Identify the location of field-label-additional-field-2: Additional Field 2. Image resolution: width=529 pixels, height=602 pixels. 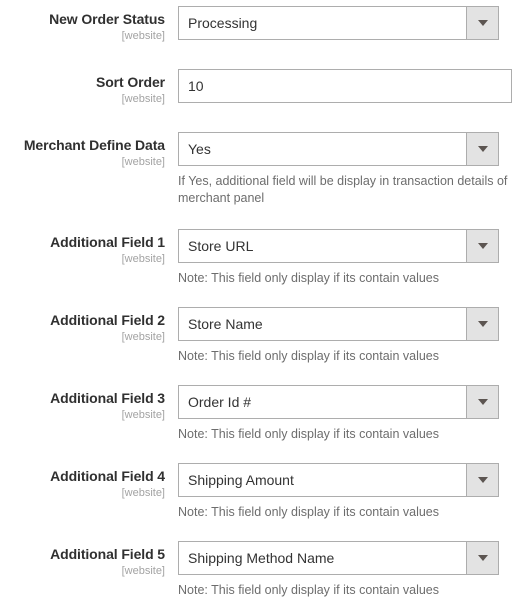
(107, 320).